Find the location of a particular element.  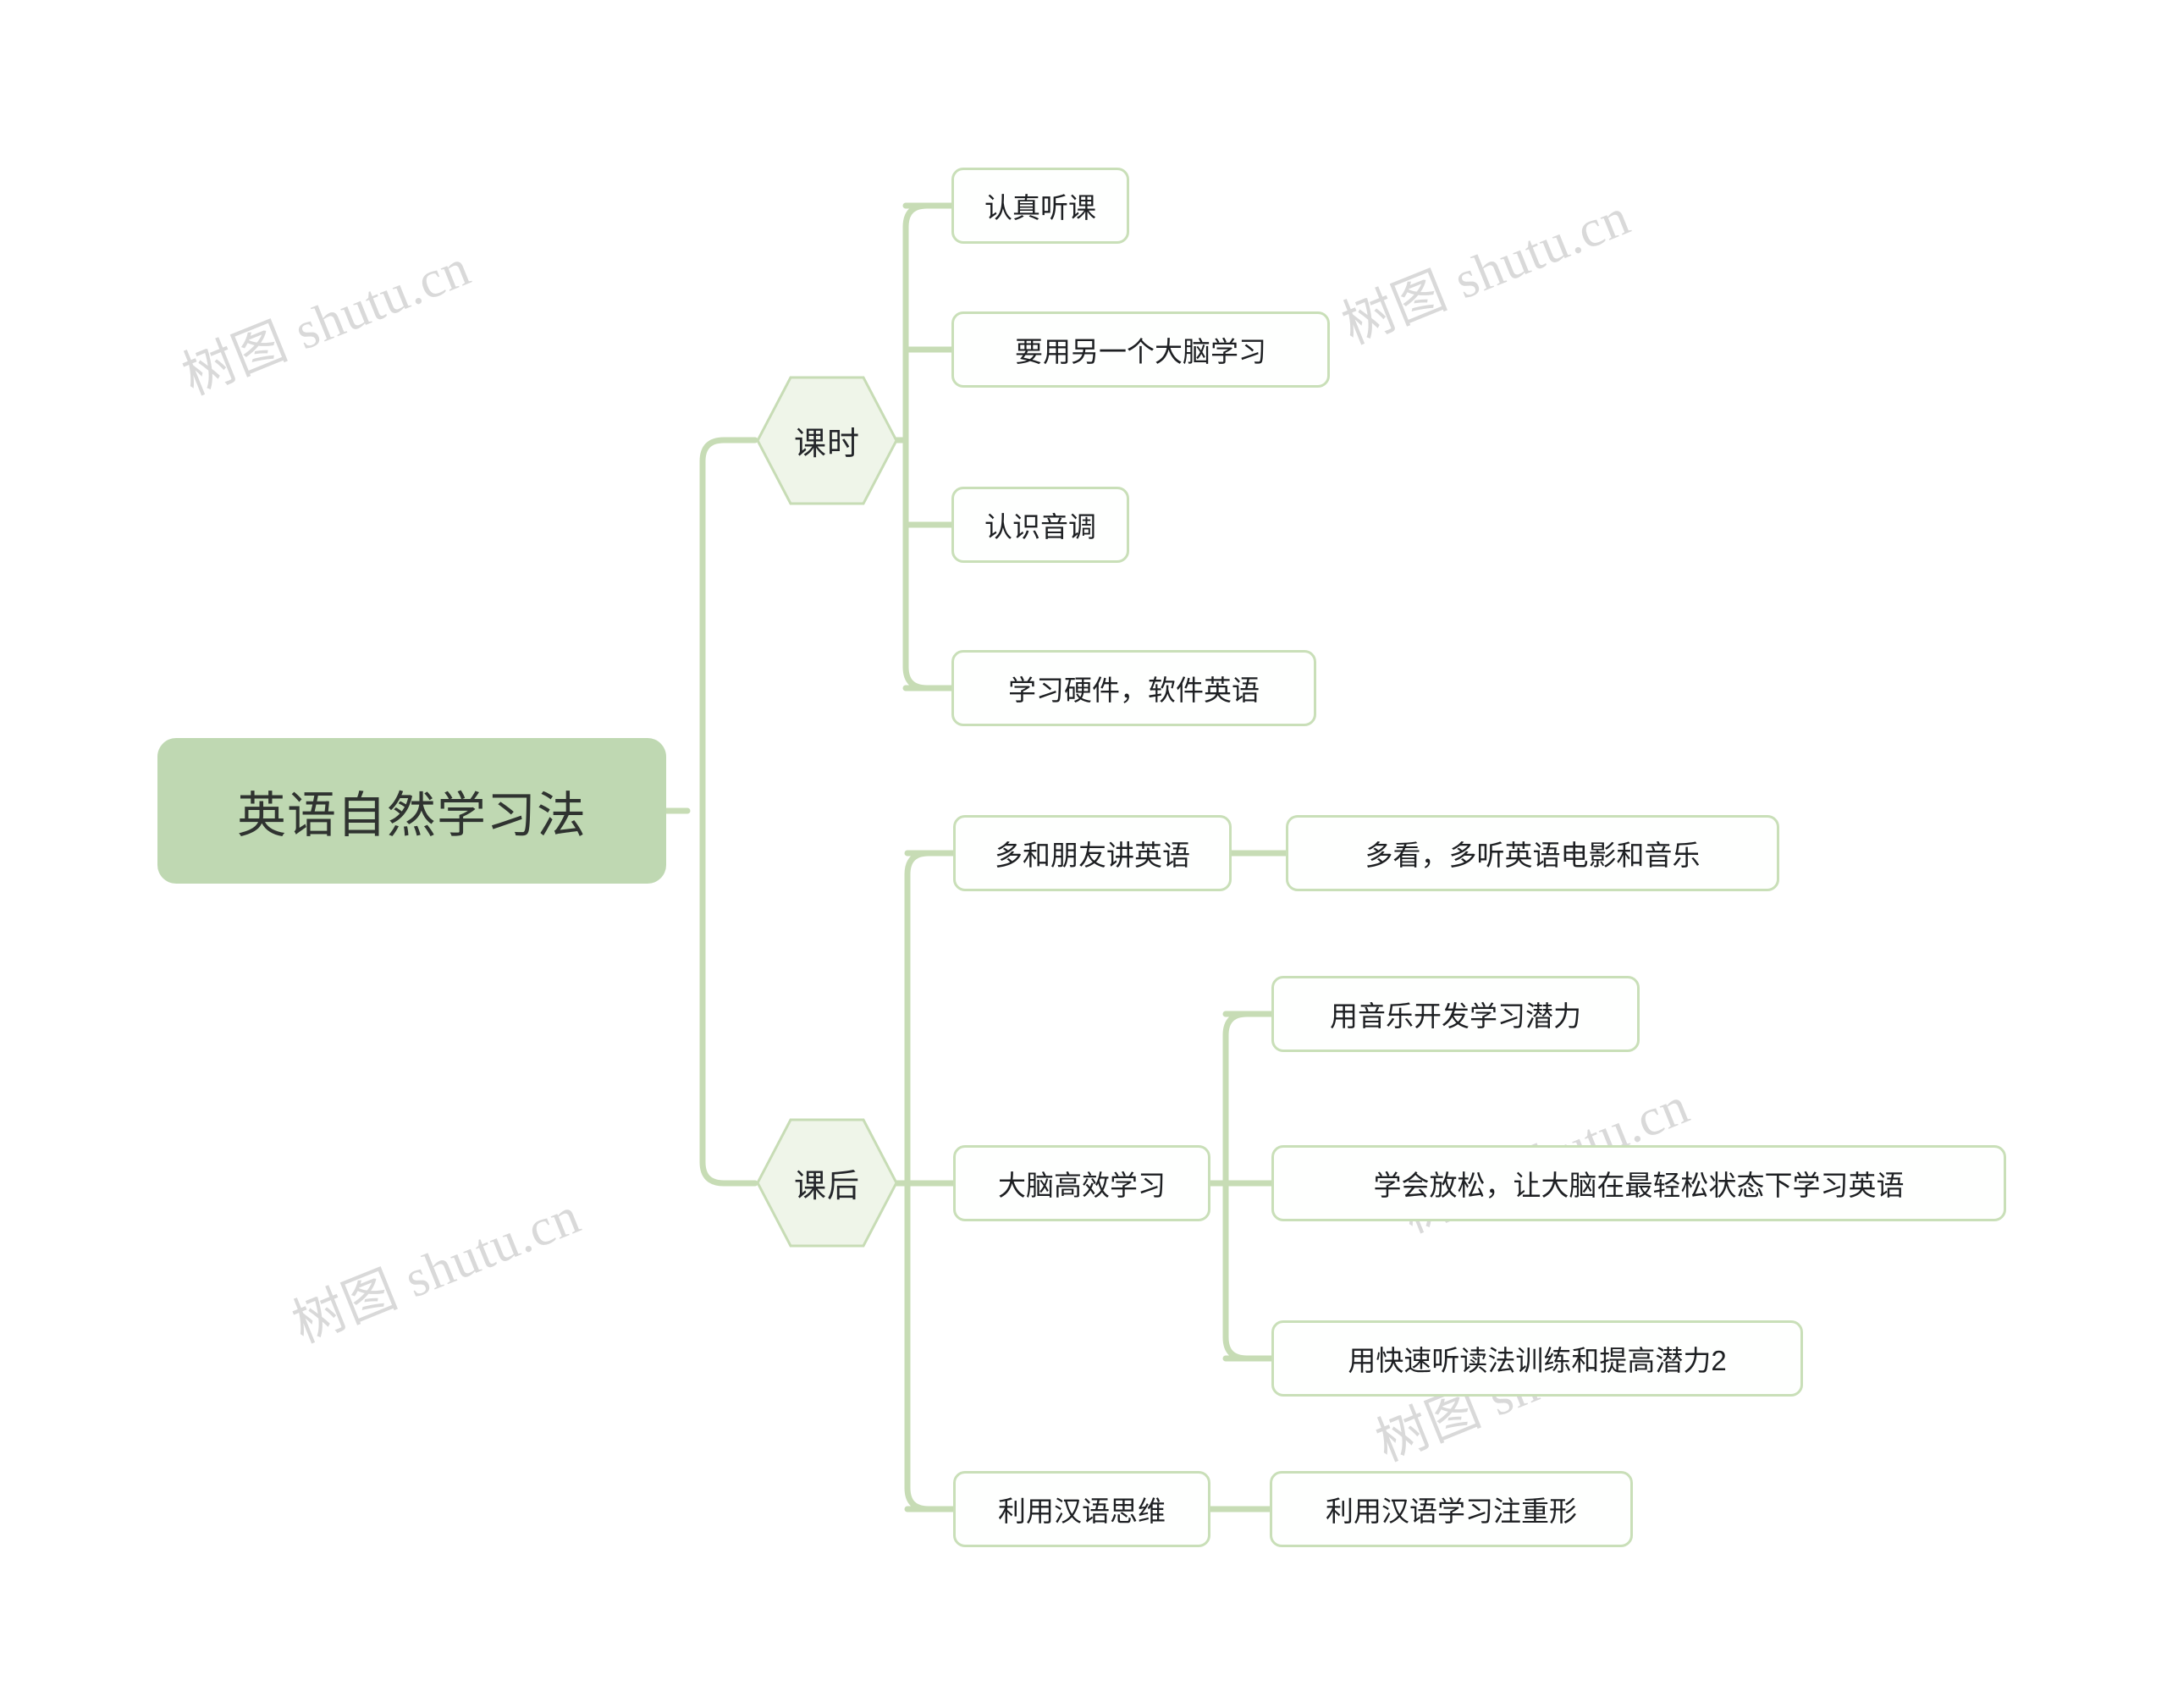

leaf-node: 学会放松，让大脑在最轻松状态下学习英语 is located at coordinates (1638, 1183).